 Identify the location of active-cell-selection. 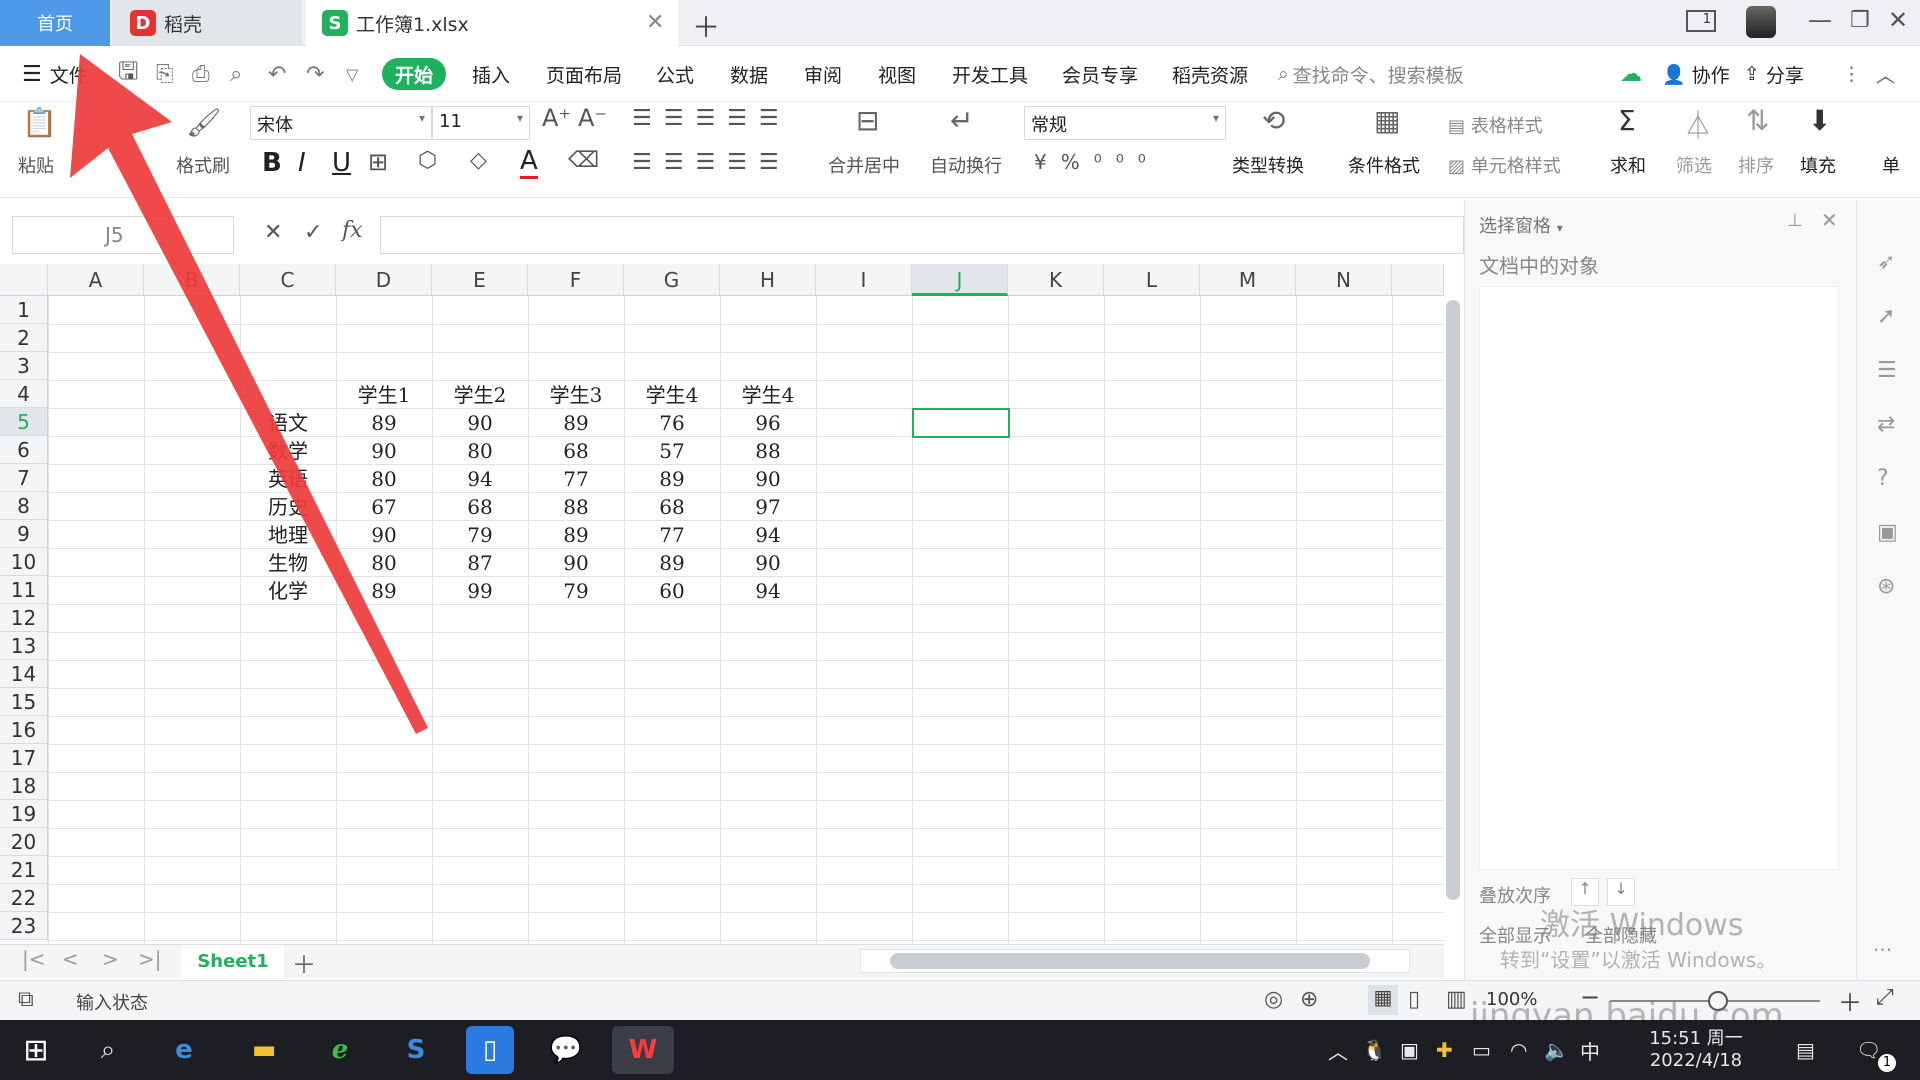
(961, 423).